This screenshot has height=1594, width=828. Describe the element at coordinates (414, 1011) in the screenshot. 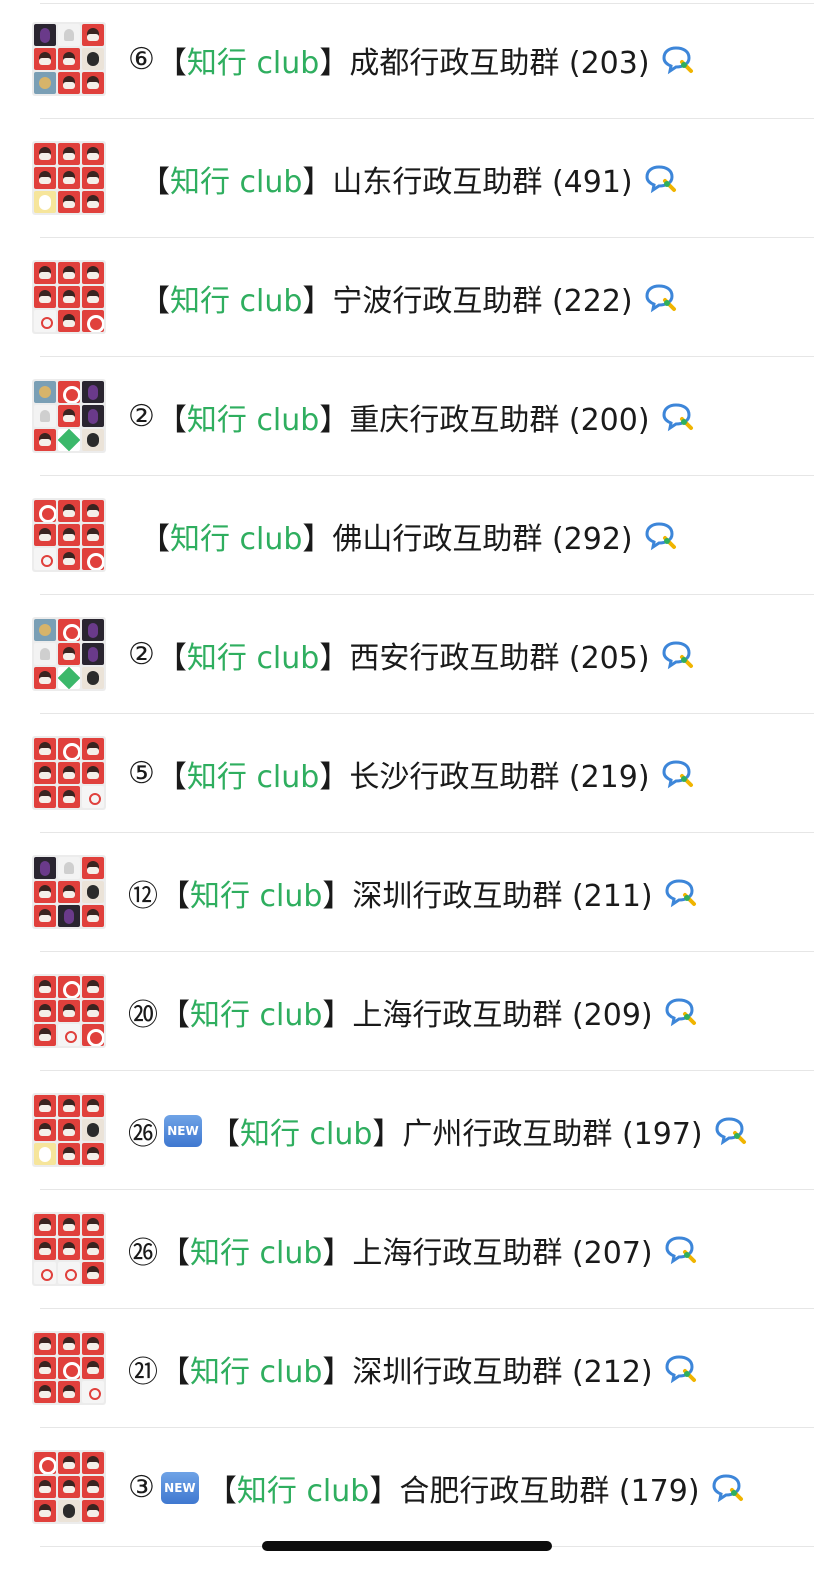

I see `chat-list-item: ⑳ 【知行 club】上海行政互助群 (209)` at that location.